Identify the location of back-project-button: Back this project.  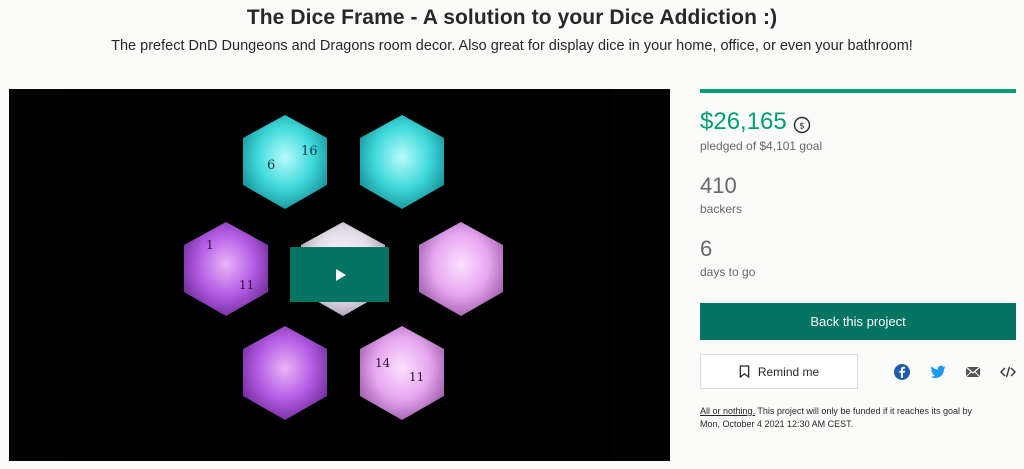
(858, 321).